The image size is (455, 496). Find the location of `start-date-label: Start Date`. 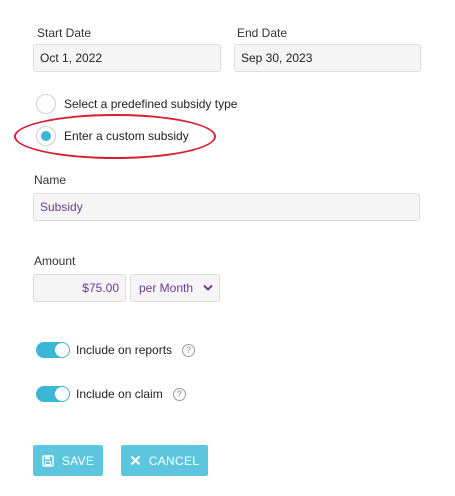

start-date-label: Start Date is located at coordinates (64, 33).